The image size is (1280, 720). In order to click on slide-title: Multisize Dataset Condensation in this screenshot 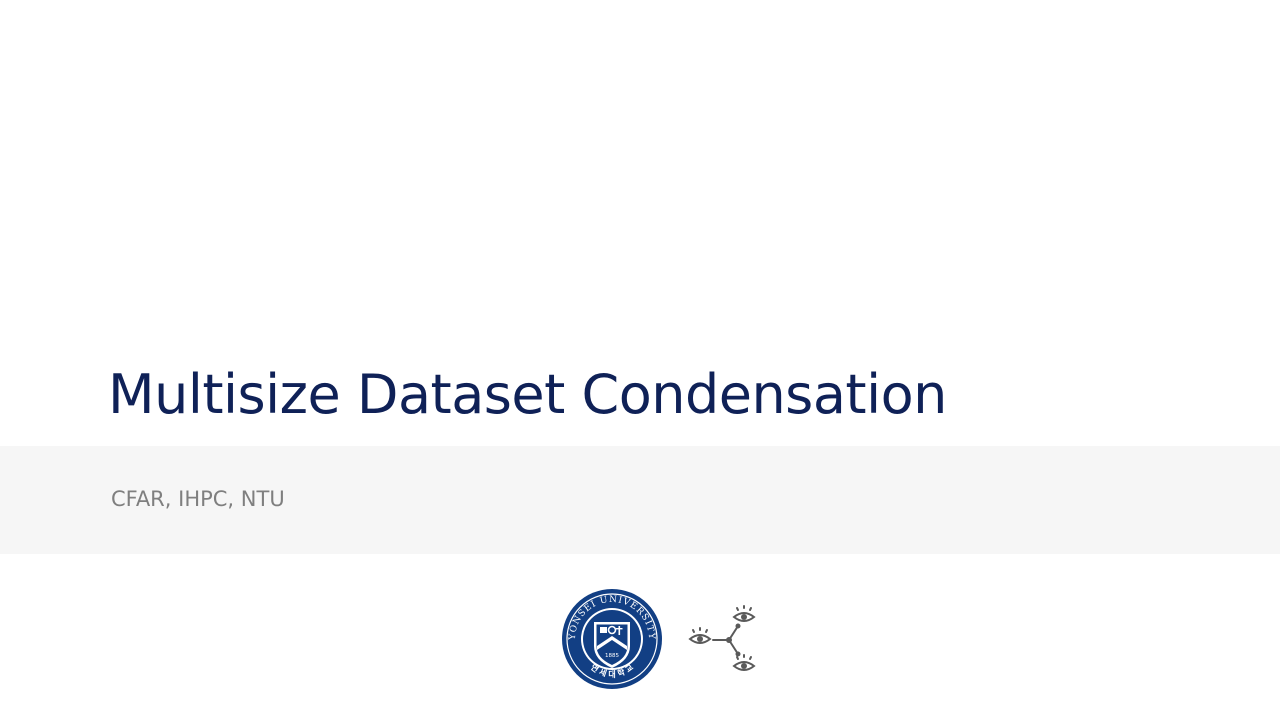, I will do `click(527, 394)`.